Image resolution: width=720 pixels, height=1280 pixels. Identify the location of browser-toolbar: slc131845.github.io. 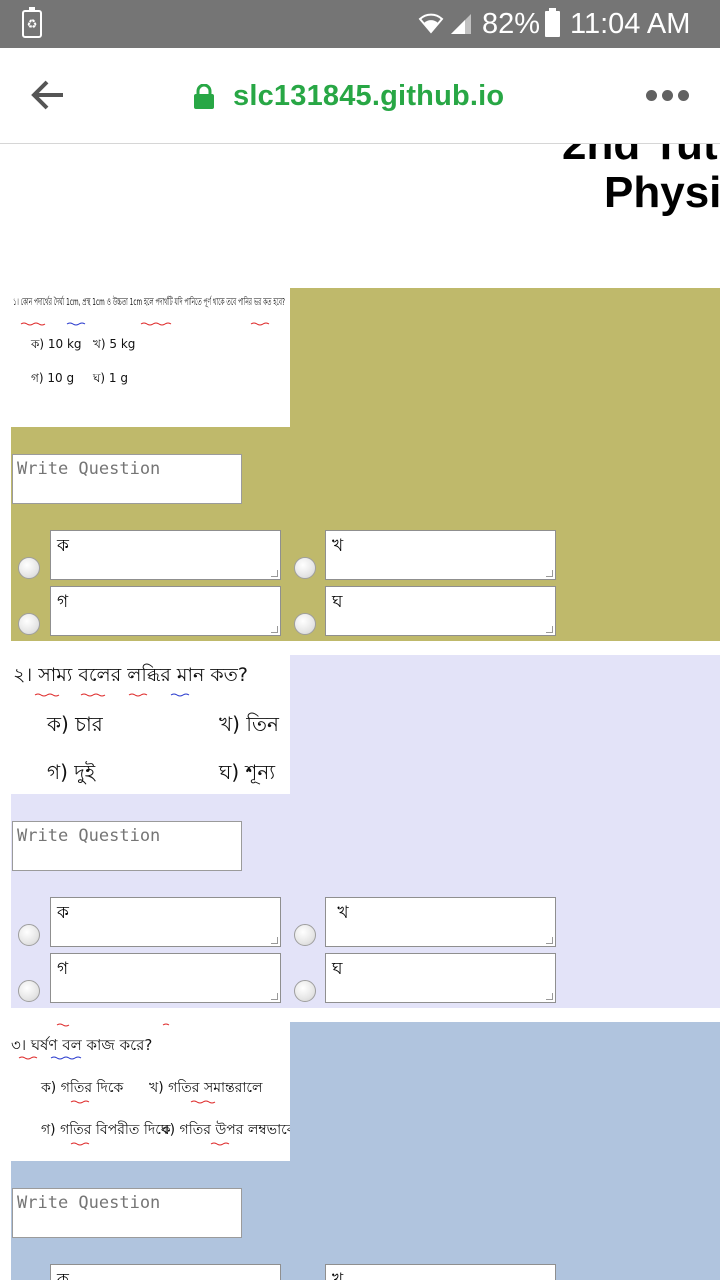
(360, 96).